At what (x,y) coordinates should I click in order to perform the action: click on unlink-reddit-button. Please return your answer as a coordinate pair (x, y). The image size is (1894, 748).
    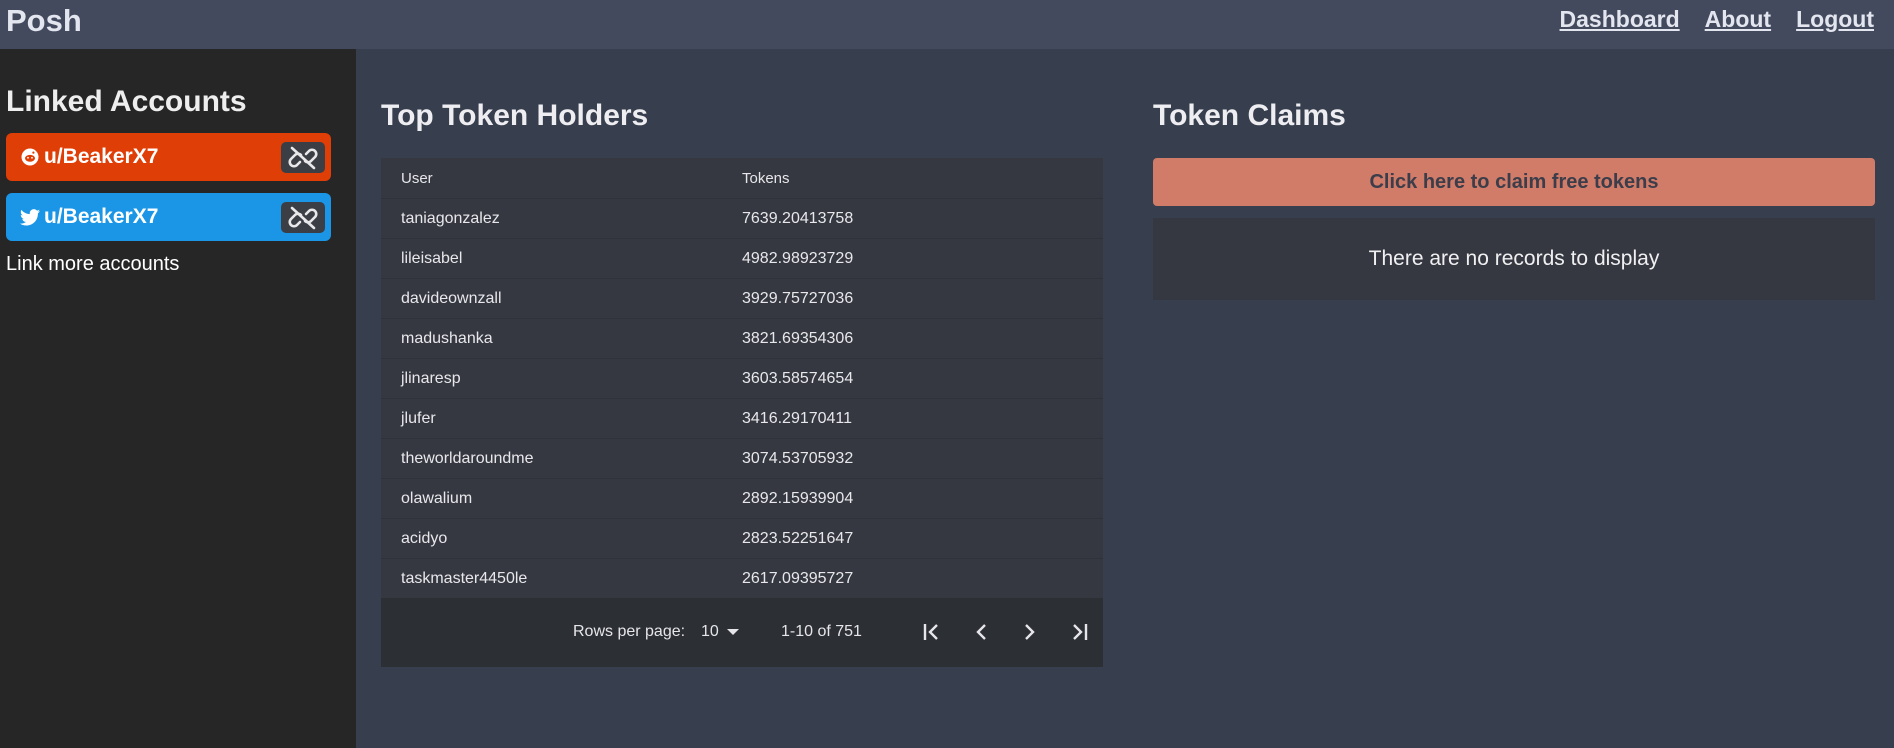
    Looking at the image, I should click on (303, 157).